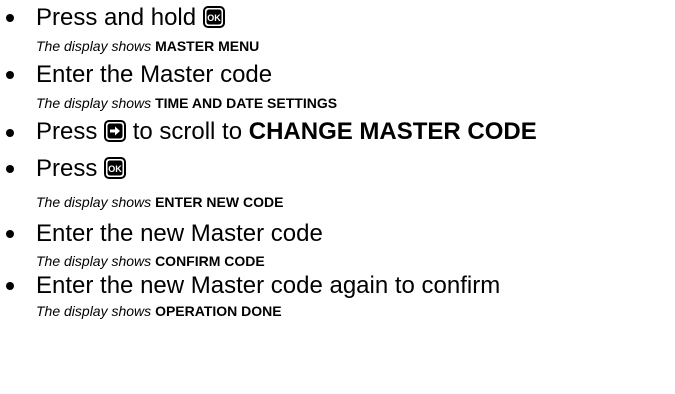 Image resolution: width=675 pixels, height=394 pixels. What do you see at coordinates (219, 202) in the screenshot?
I see `display-message: ENTER NEW CODE` at bounding box center [219, 202].